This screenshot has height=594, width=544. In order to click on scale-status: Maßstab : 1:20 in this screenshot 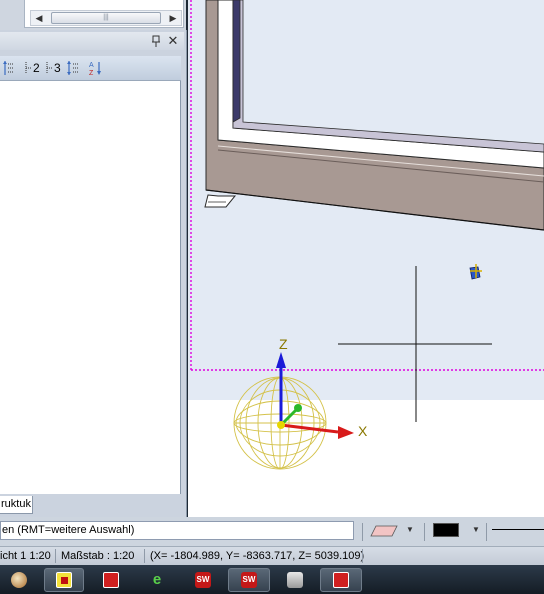, I will do `click(98, 556)`.